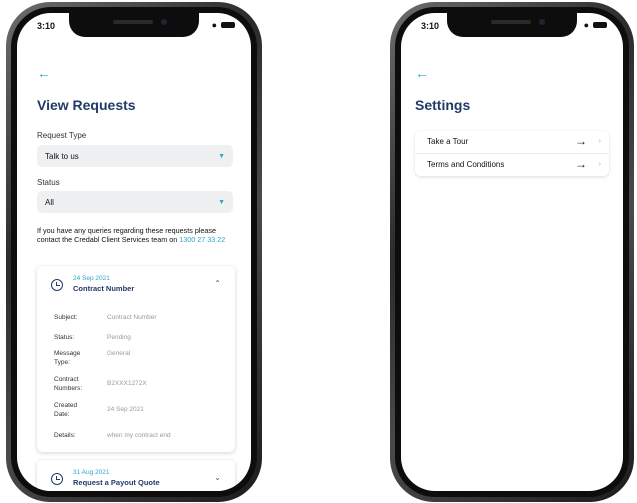  What do you see at coordinates (512, 142) in the screenshot?
I see `settings-item-take-a-tour: Take a Tour → ›` at bounding box center [512, 142].